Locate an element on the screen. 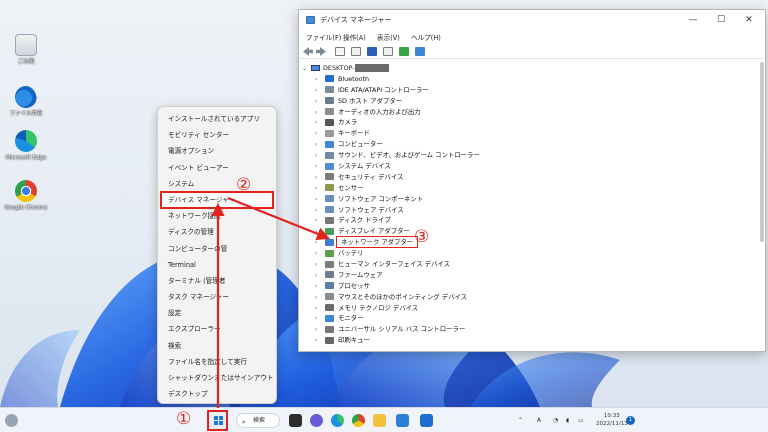 The height and width of the screenshot is (432, 768). desktop-icon-edge: Microsoft Edge is located at coordinates (26, 145).